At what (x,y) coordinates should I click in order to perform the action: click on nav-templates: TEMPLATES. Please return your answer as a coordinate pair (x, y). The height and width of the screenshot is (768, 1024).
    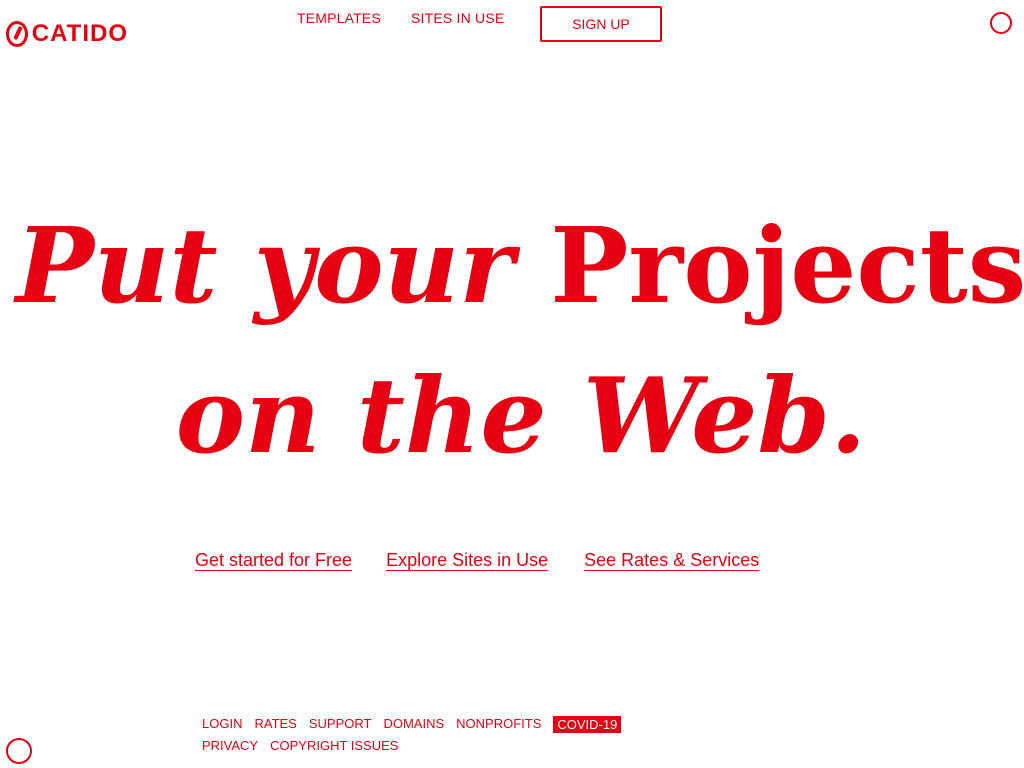
    Looking at the image, I should click on (339, 18).